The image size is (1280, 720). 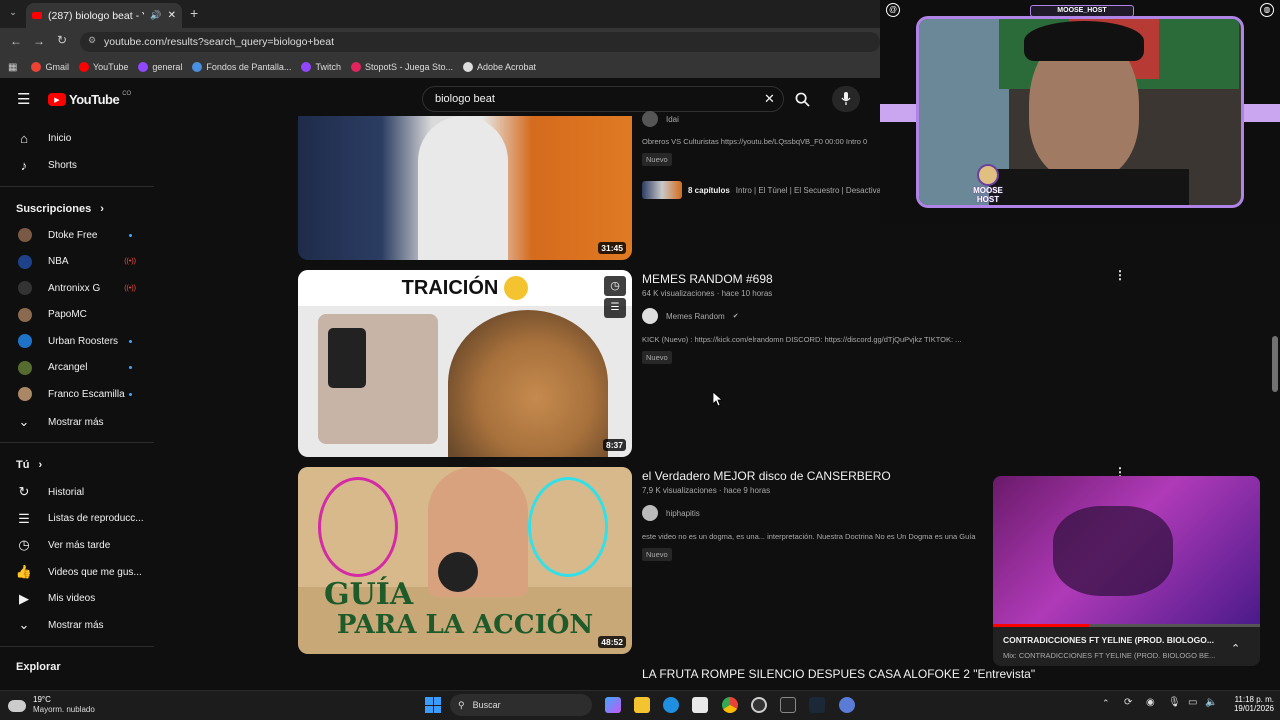 What do you see at coordinates (642, 705) in the screenshot?
I see `file-explorer-icon` at bounding box center [642, 705].